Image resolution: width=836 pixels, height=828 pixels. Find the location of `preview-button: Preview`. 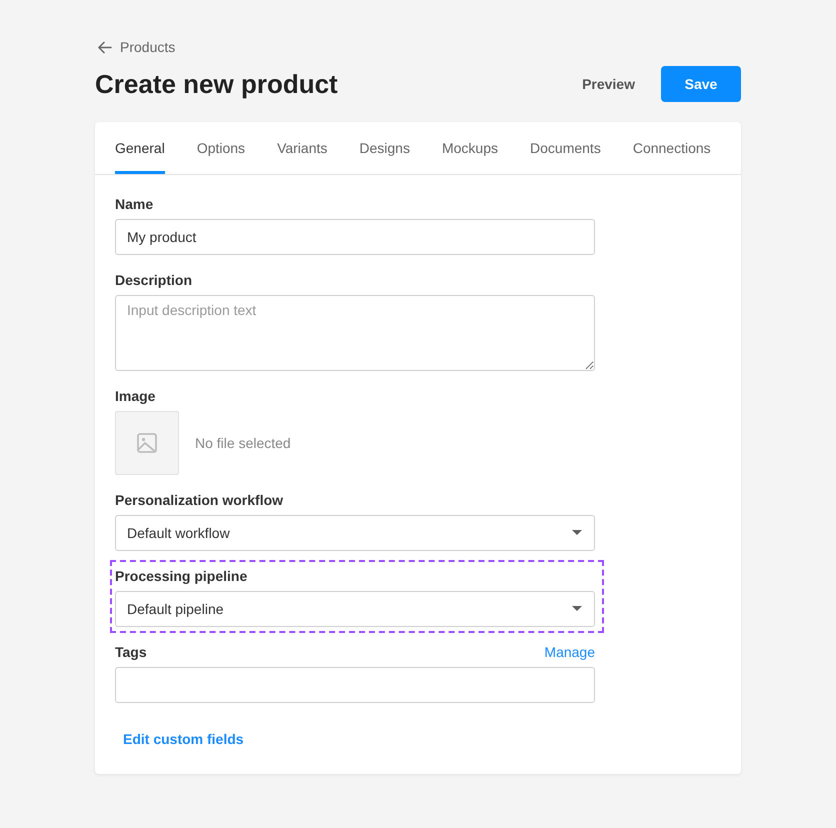

preview-button: Preview is located at coordinates (608, 84).